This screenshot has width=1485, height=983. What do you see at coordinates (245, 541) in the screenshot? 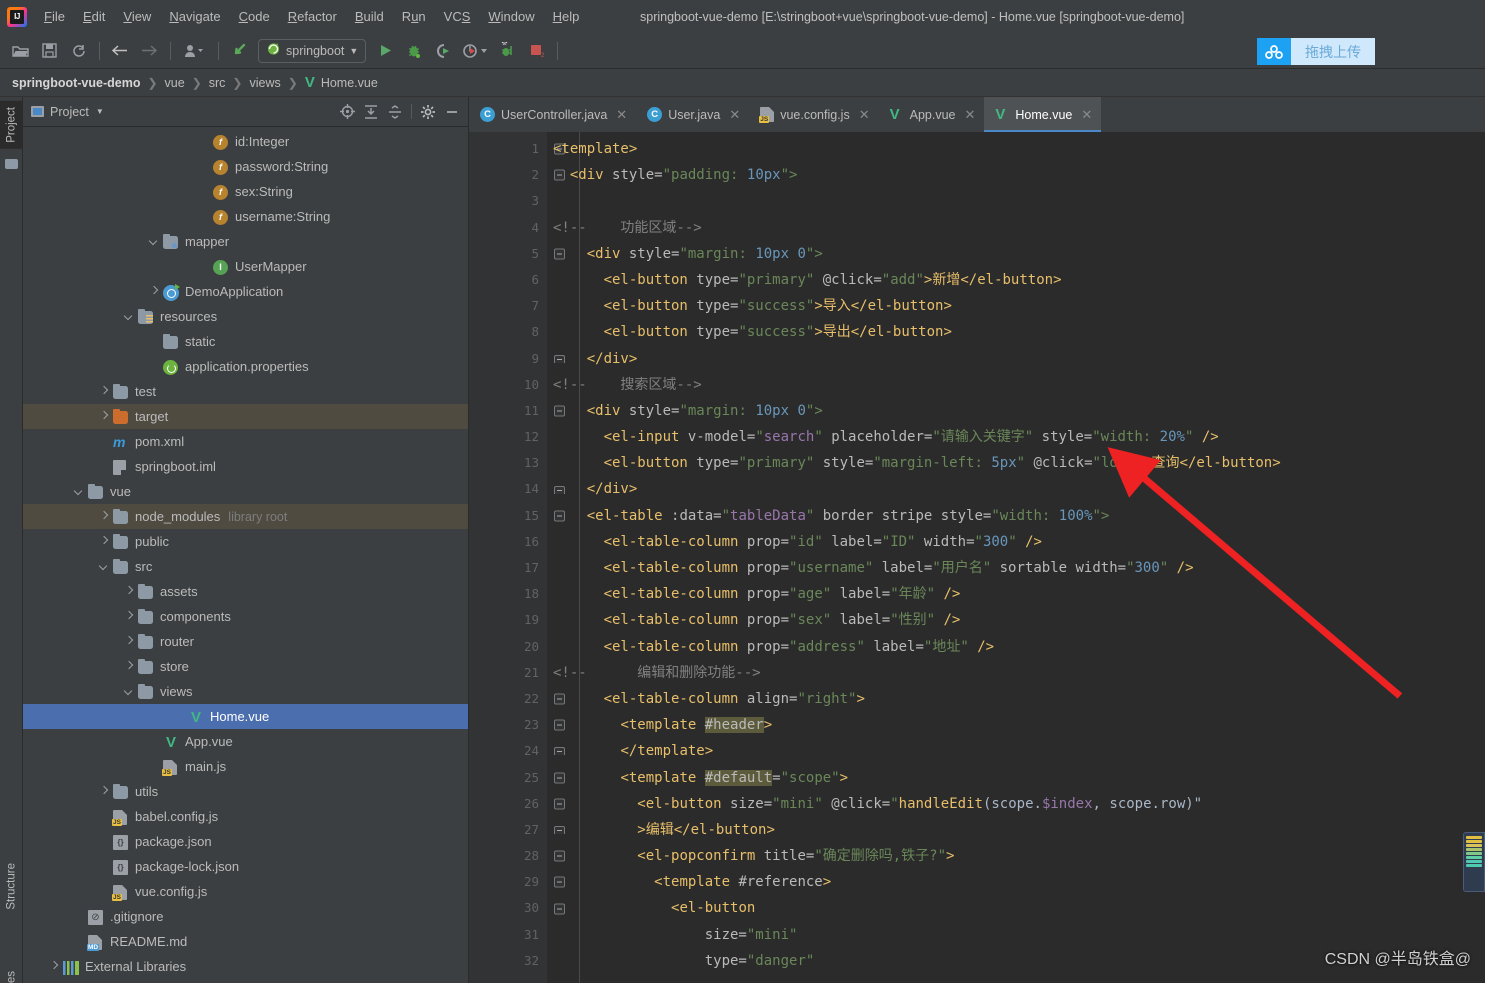
I see `tree-item: public` at bounding box center [245, 541].